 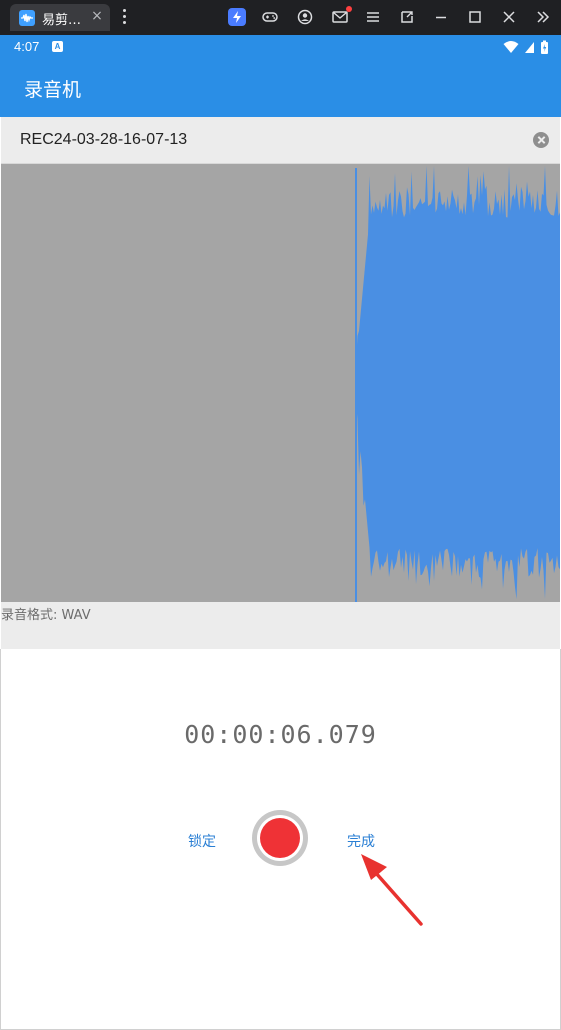 What do you see at coordinates (280, 140) in the screenshot?
I see `file-name-field: REC24-03-28-16-07-13` at bounding box center [280, 140].